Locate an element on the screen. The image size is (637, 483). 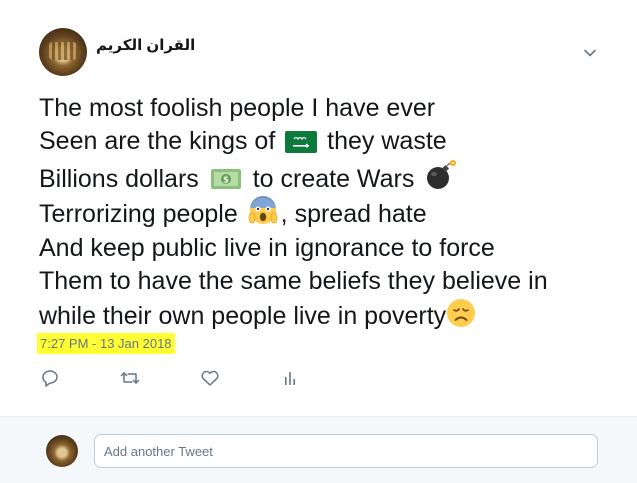
retweet-icon is located at coordinates (130, 378).